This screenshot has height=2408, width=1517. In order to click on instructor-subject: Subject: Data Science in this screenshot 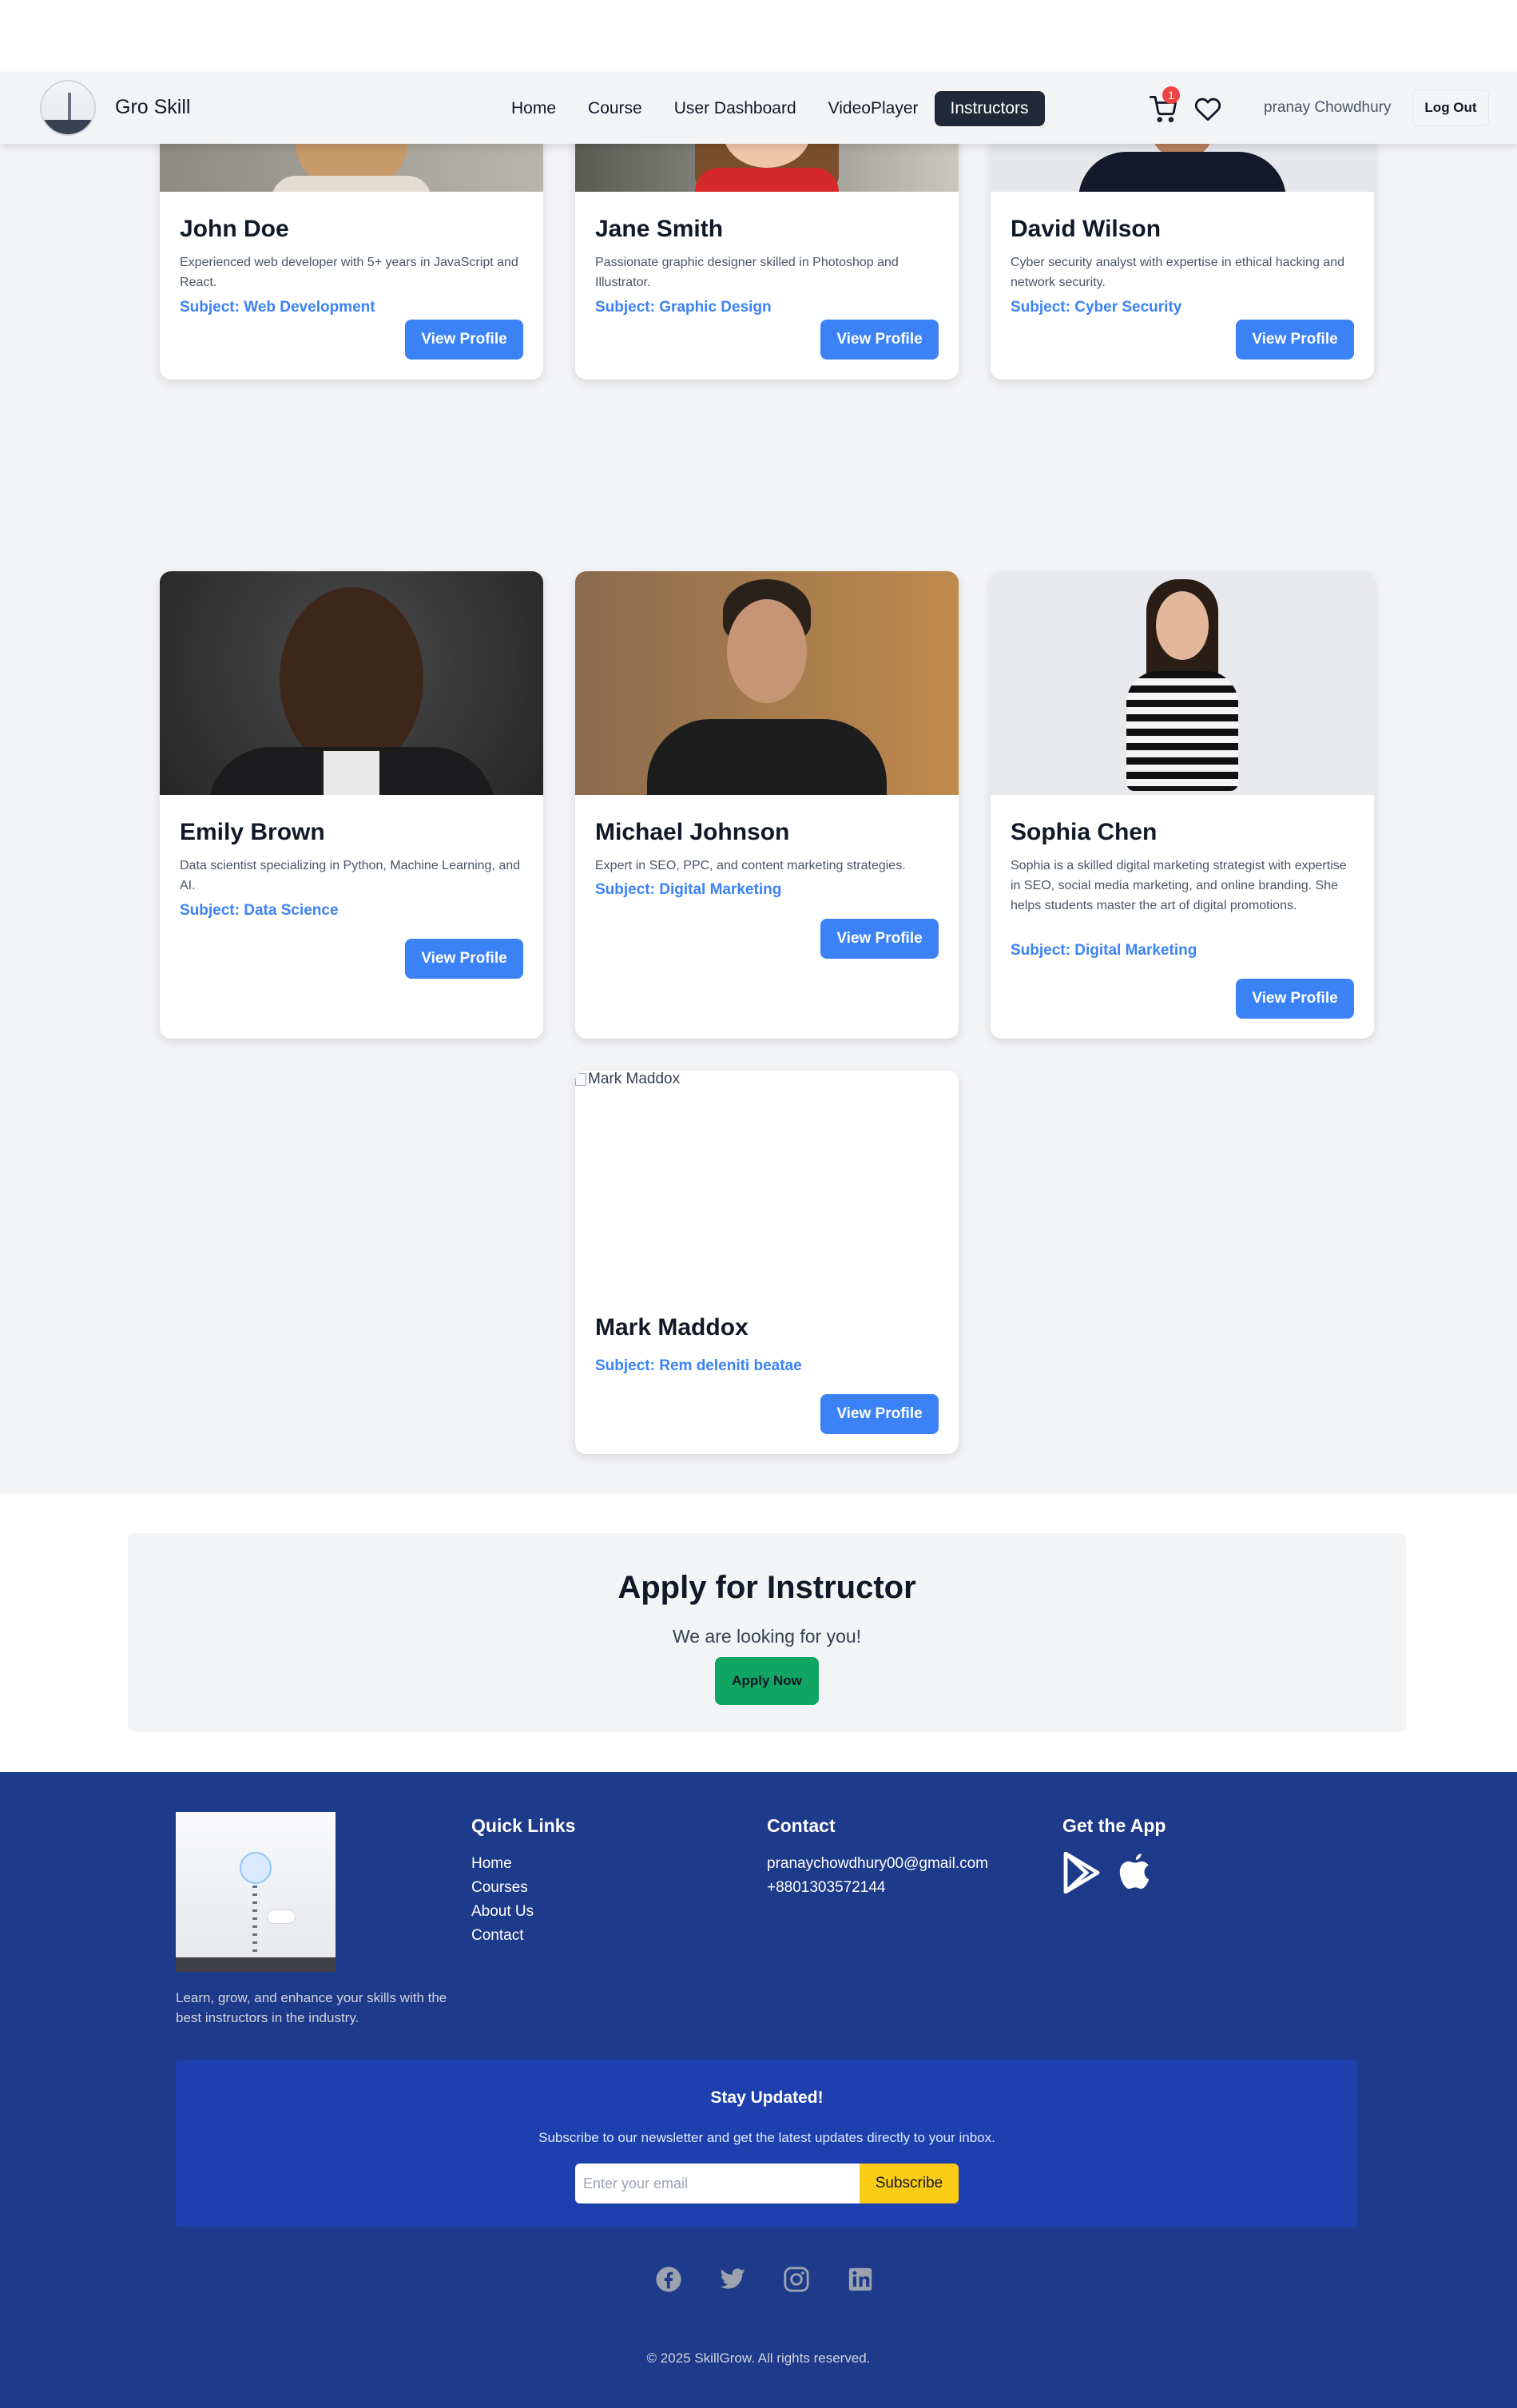, I will do `click(259, 911)`.